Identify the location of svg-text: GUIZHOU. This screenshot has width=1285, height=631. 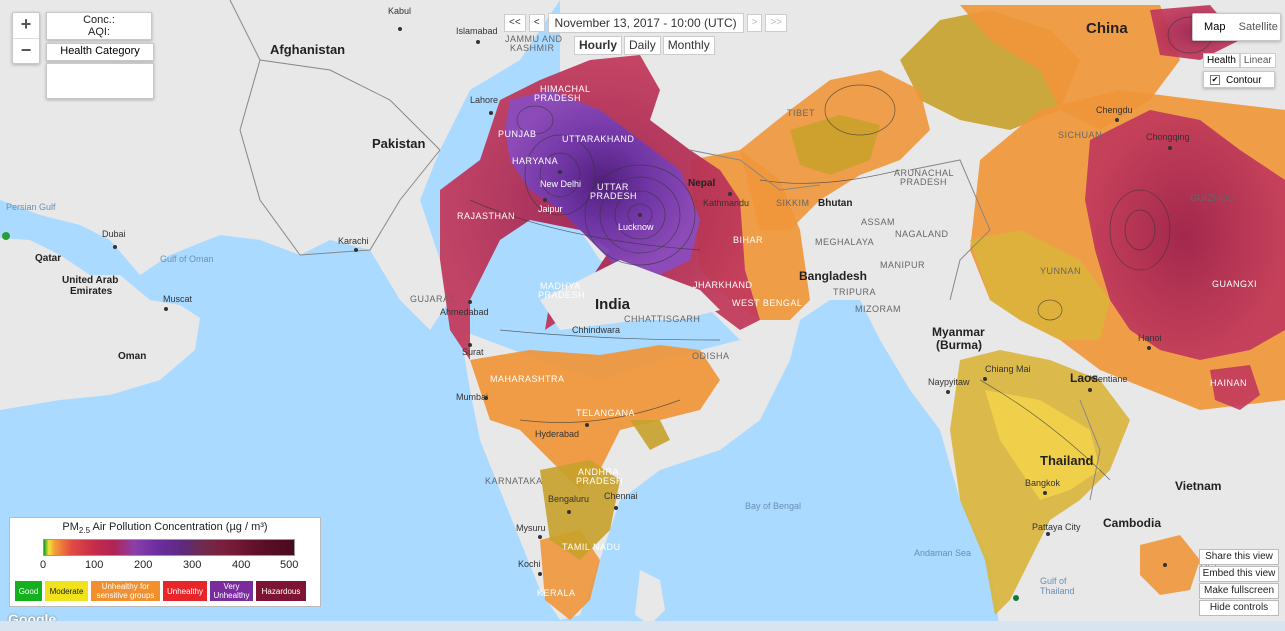
(1212, 198).